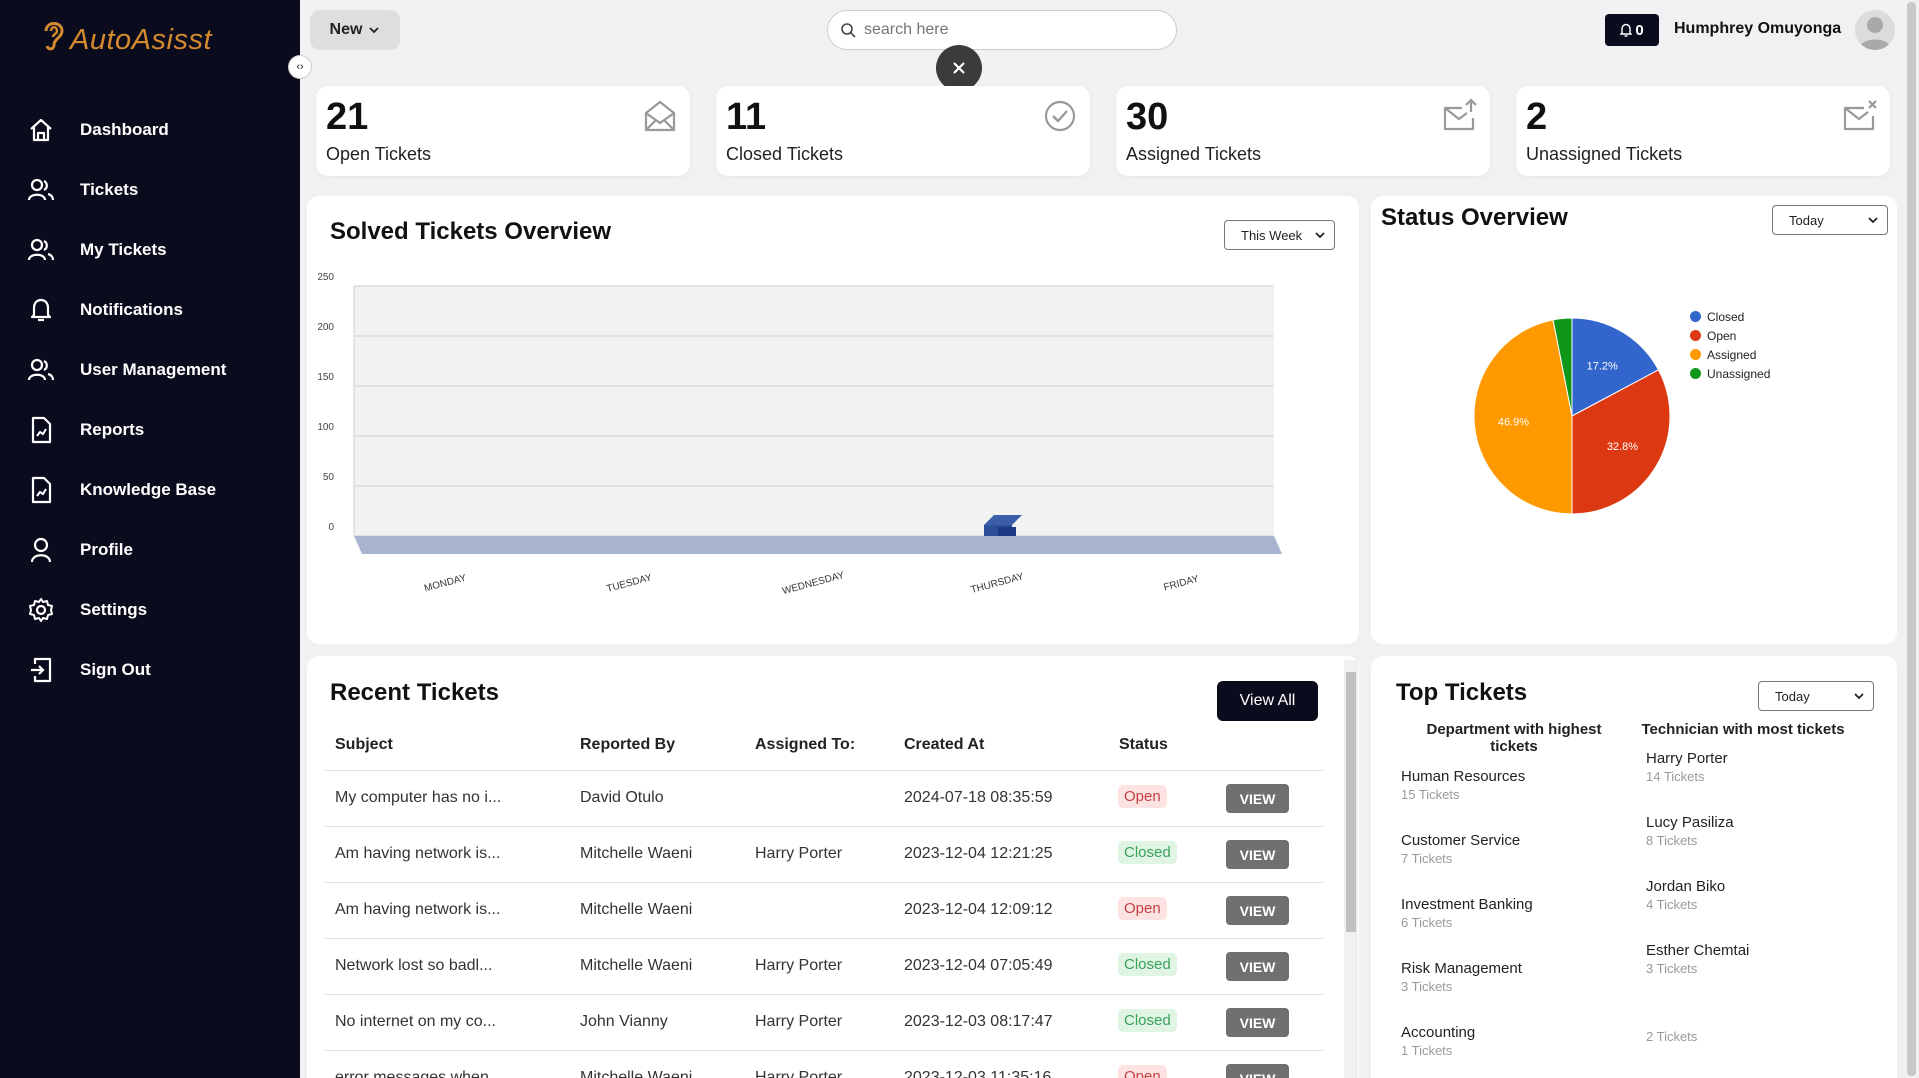 This screenshot has height=1078, width=1919. What do you see at coordinates (1007, 531) in the screenshot?
I see `bar-side` at bounding box center [1007, 531].